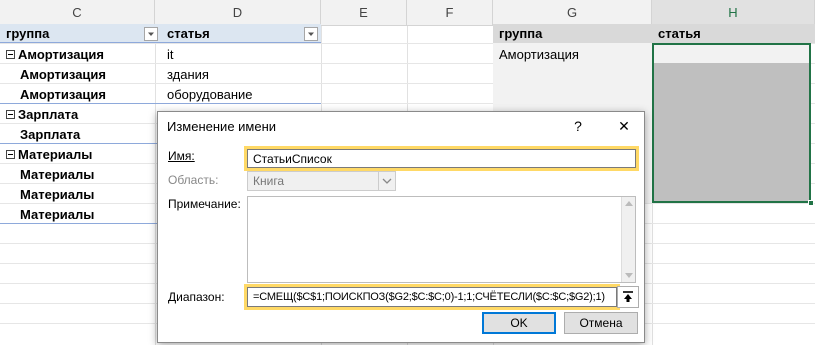 Image resolution: width=815 pixels, height=345 pixels. What do you see at coordinates (811, 203) in the screenshot?
I see `fill-handle` at bounding box center [811, 203].